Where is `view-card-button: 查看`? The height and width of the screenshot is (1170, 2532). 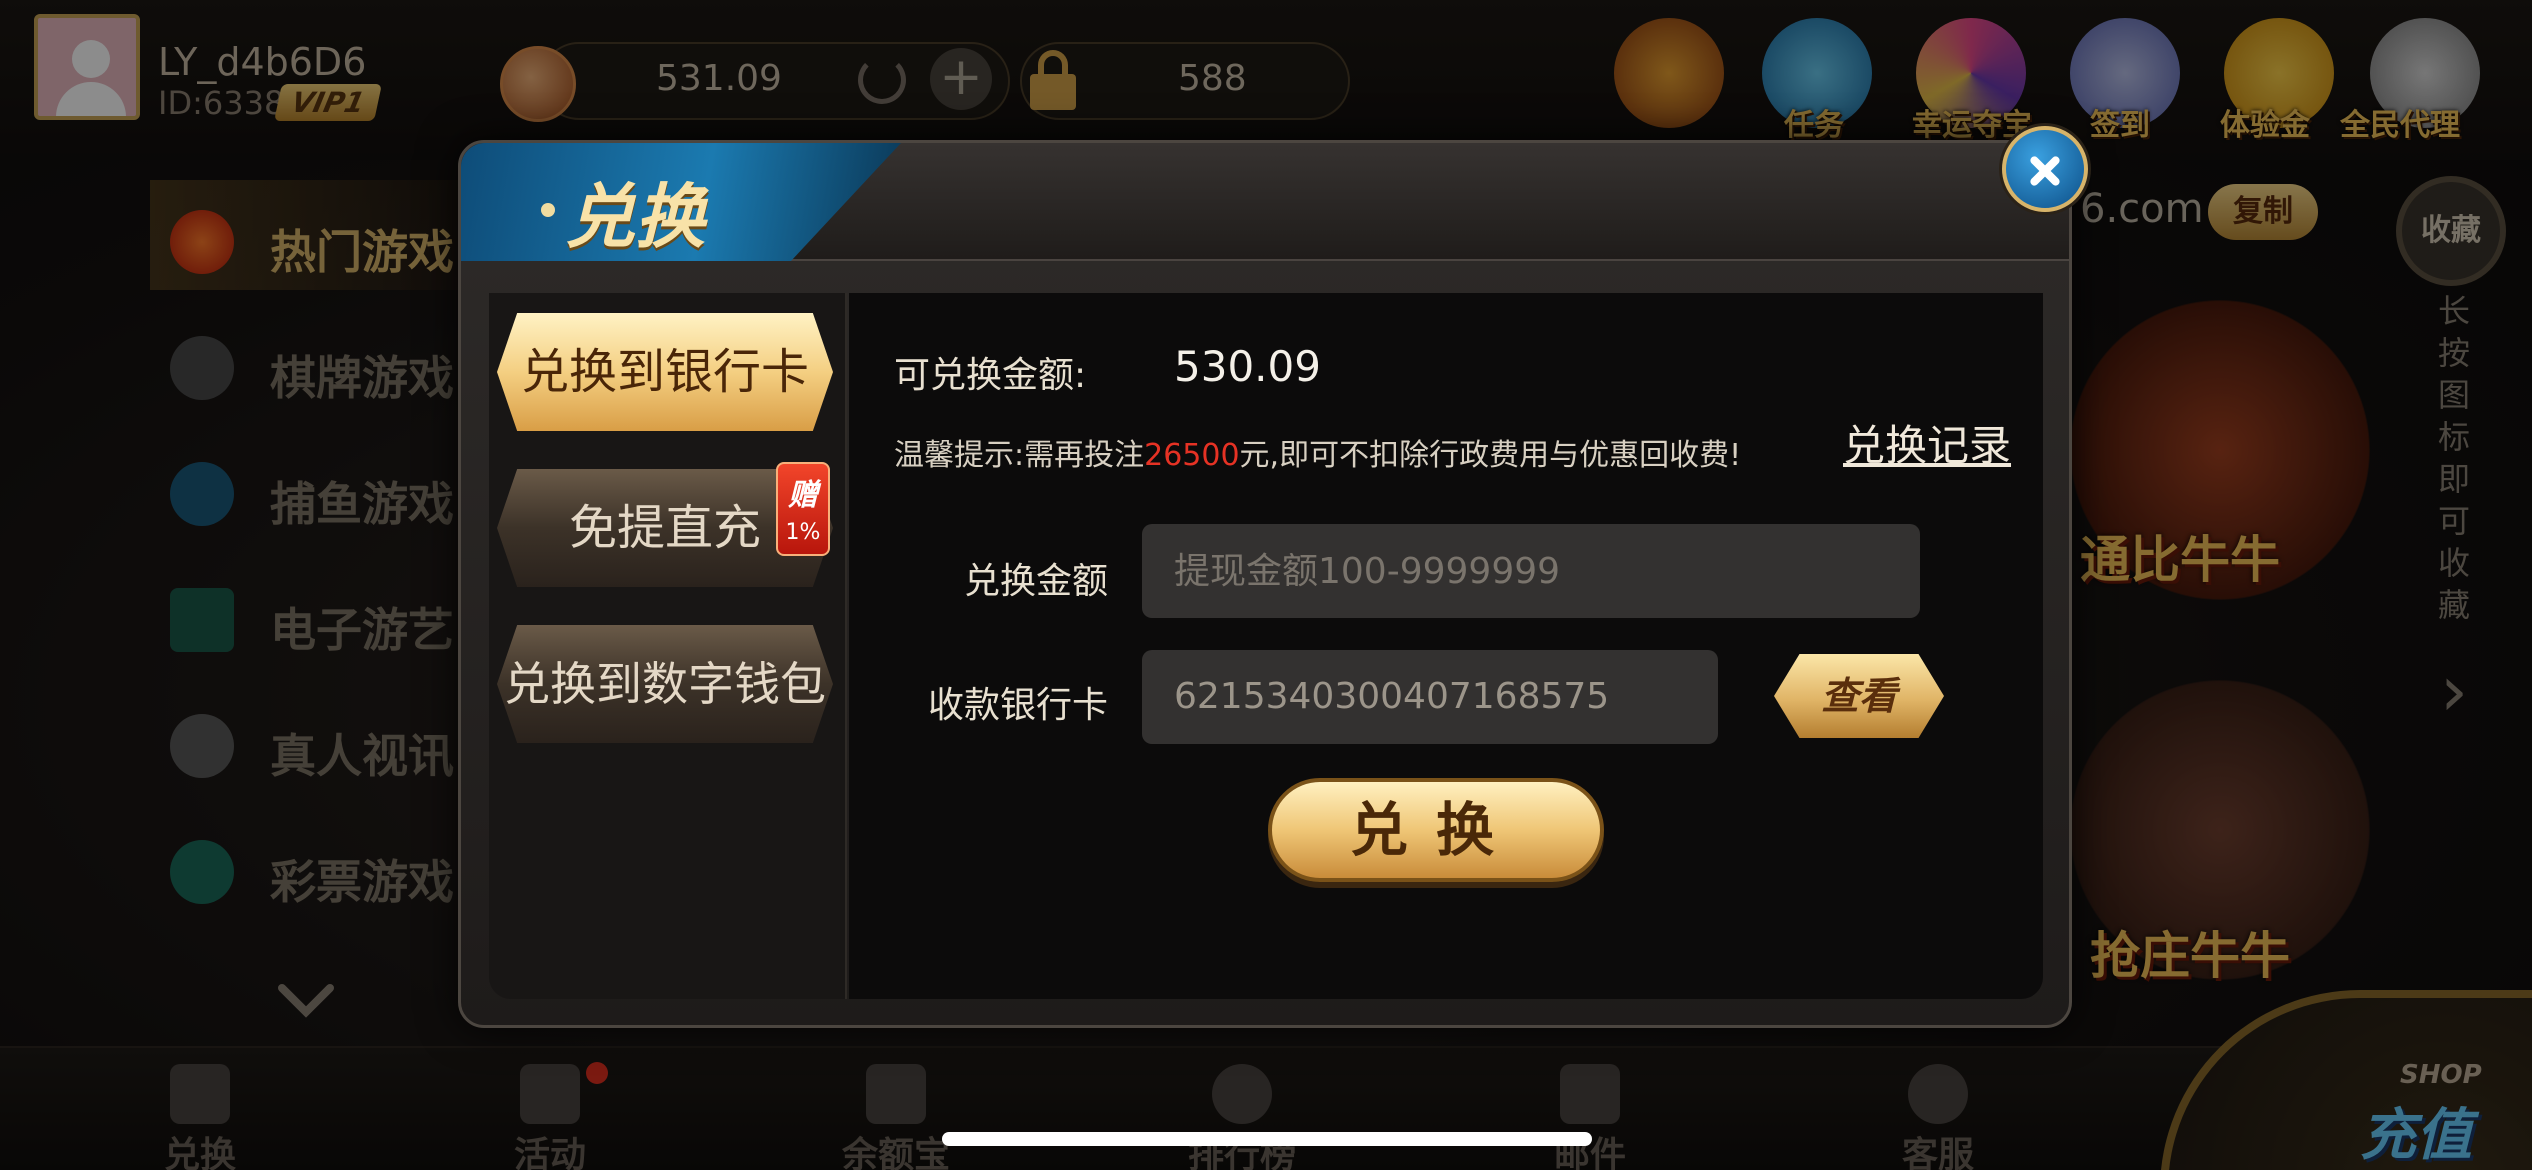 view-card-button: 查看 is located at coordinates (1859, 696).